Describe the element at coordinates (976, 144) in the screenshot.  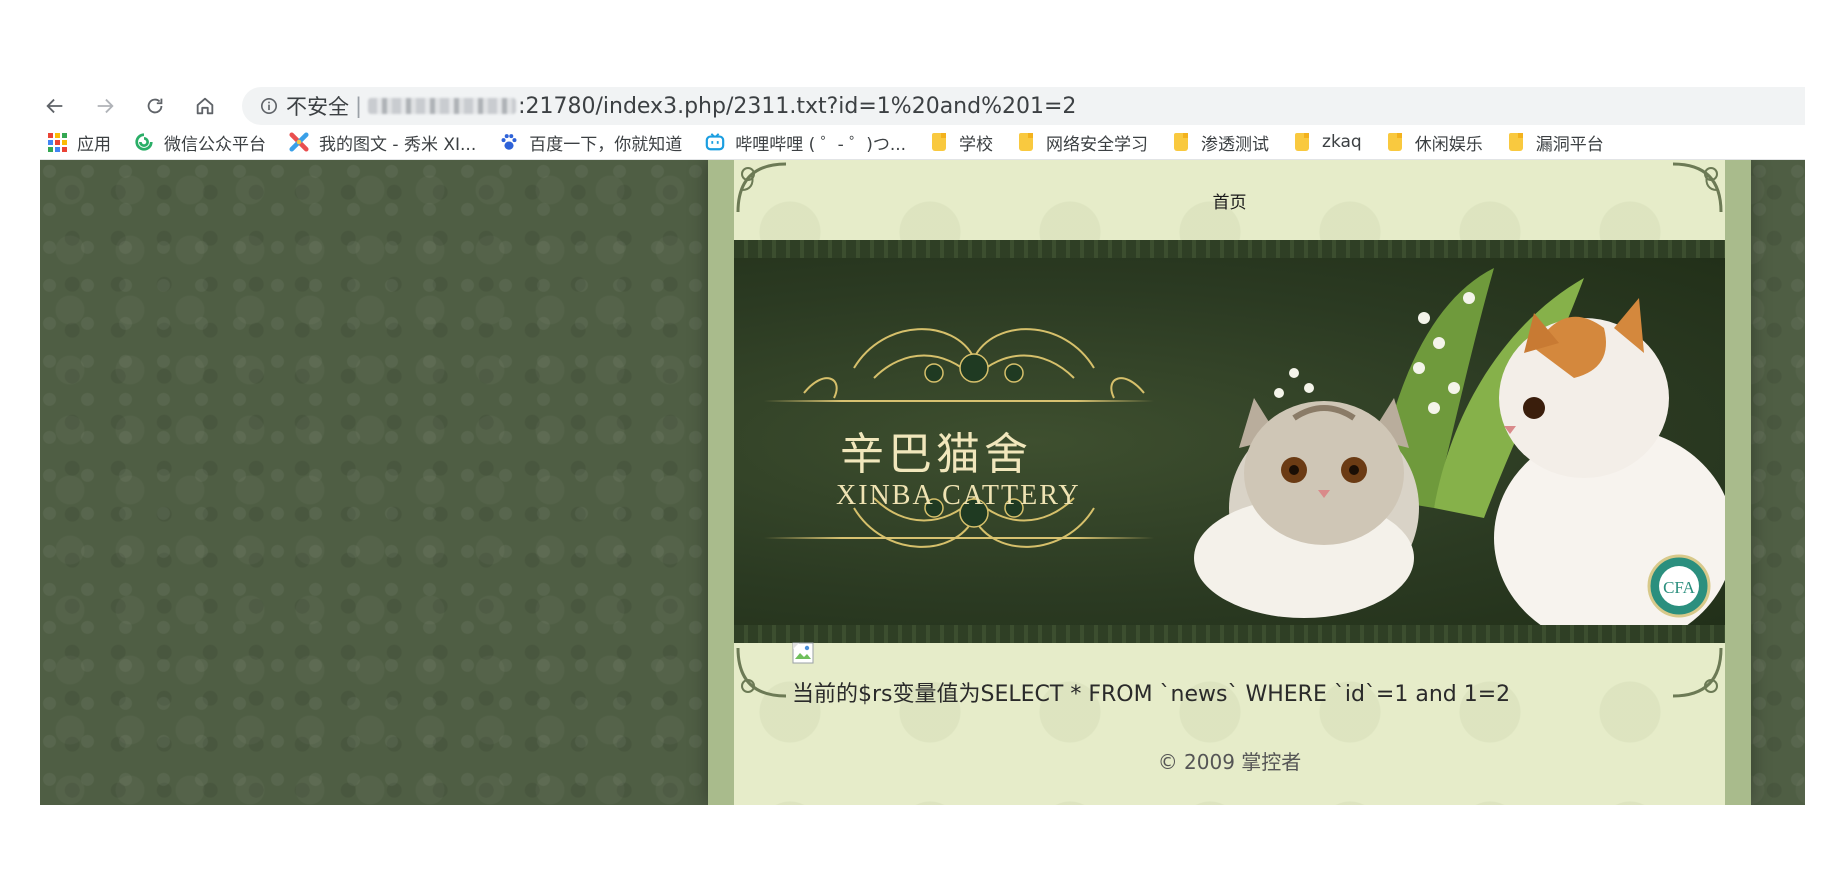
I see `bookmark-label: 学校` at that location.